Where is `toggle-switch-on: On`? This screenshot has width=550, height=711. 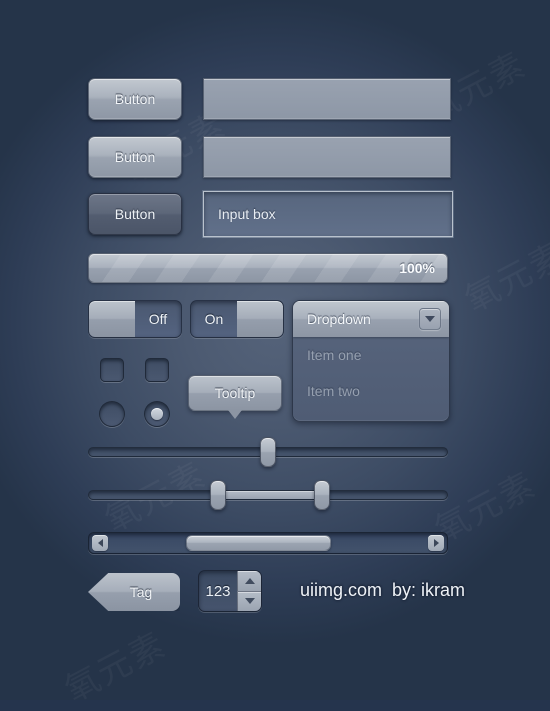
toggle-switch-on: On is located at coordinates (237, 319).